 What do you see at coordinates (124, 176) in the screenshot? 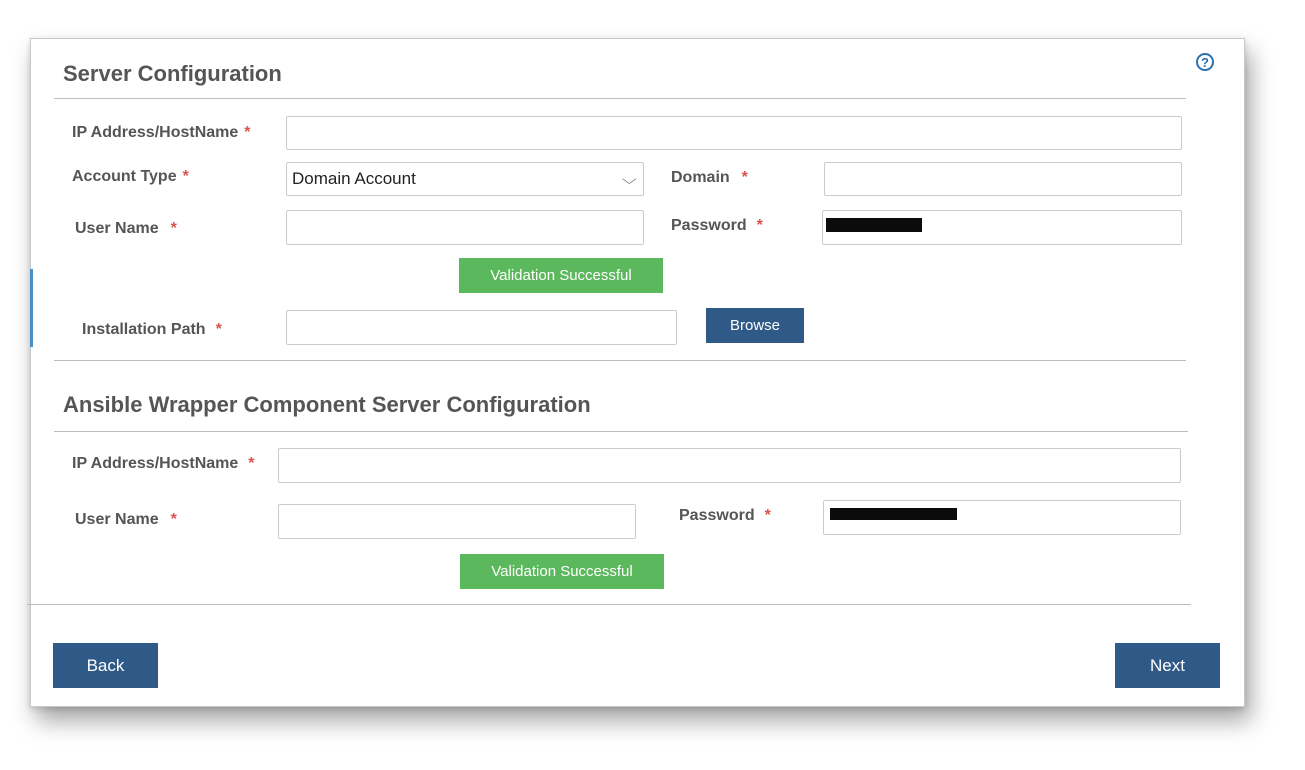
I see `account-type-label-text: Account Type` at bounding box center [124, 176].